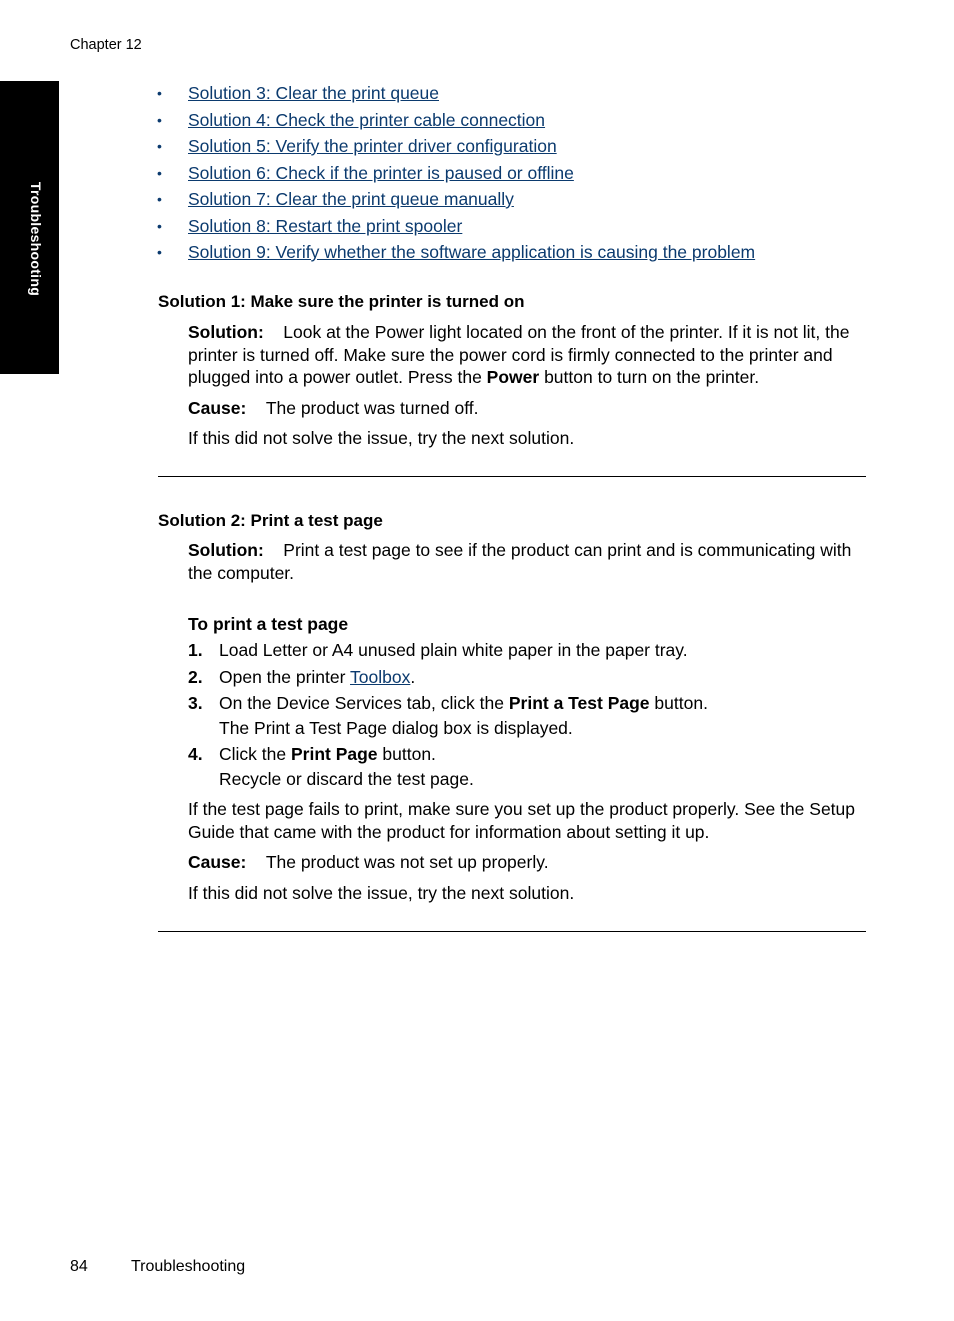  Describe the element at coordinates (333, 408) in the screenshot. I see `solution-1-cause: Cause: The product was turned off.` at that location.